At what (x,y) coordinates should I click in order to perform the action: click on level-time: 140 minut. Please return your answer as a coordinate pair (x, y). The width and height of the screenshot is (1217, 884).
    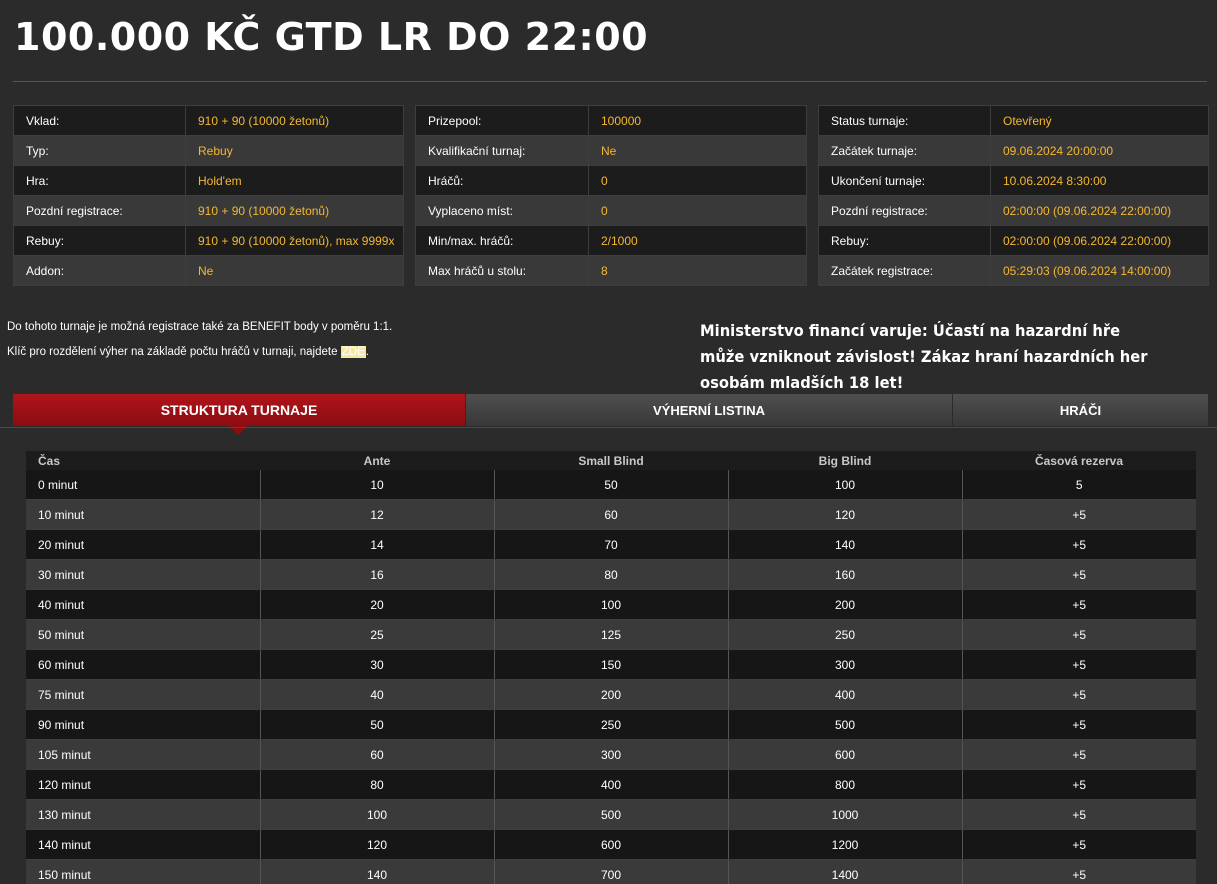
    Looking at the image, I should click on (143, 844).